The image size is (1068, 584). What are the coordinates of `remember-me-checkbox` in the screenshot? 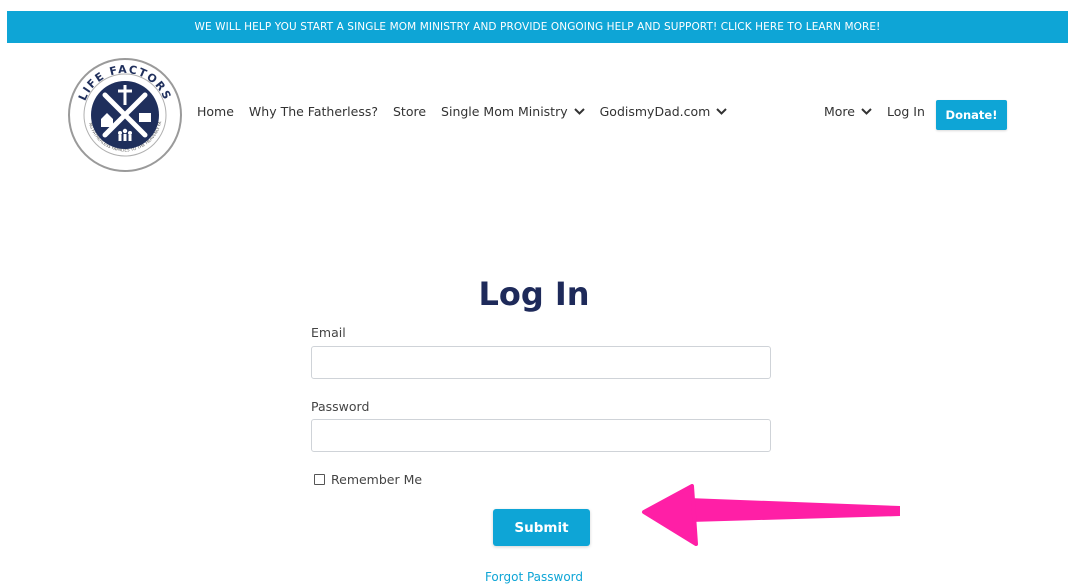 It's located at (319, 479).